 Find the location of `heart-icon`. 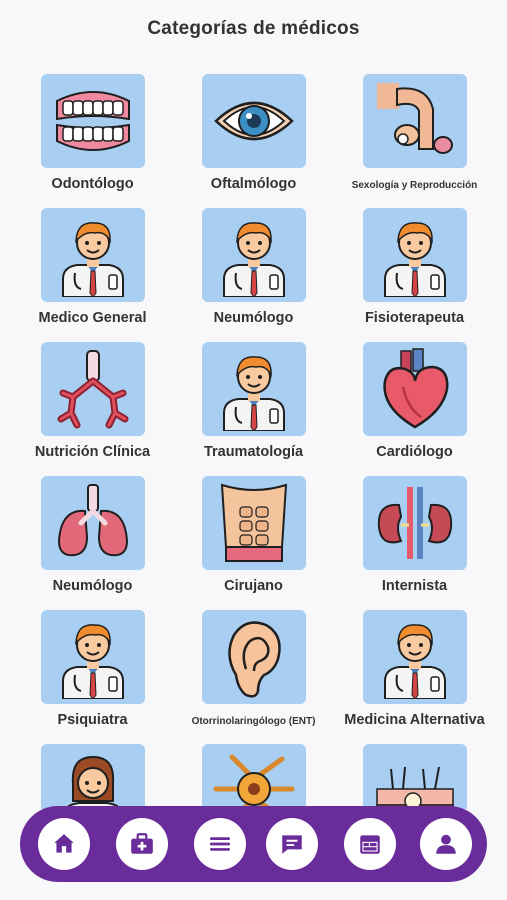

heart-icon is located at coordinates (414, 389).